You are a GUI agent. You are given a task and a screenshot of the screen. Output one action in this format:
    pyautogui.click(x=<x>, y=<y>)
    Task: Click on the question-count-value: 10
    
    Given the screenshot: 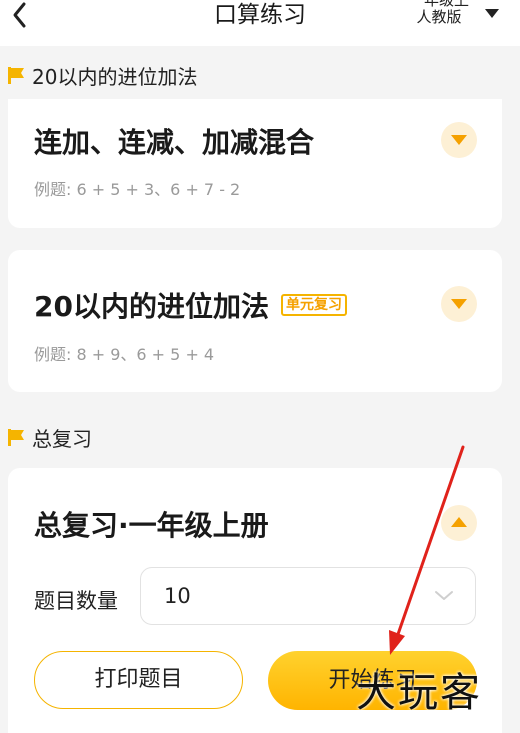 What is the action you would take?
    pyautogui.click(x=177, y=596)
    